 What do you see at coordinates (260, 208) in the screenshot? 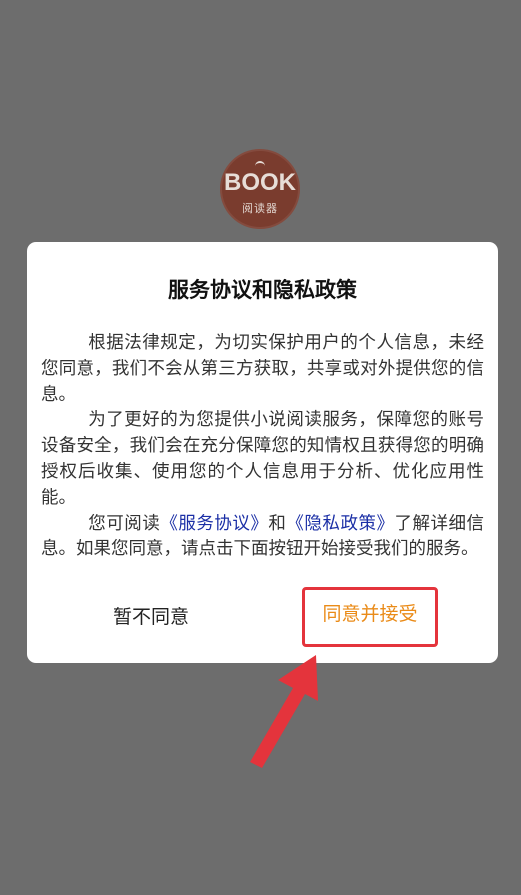
I see `logo-subtitle: 阅读器` at bounding box center [260, 208].